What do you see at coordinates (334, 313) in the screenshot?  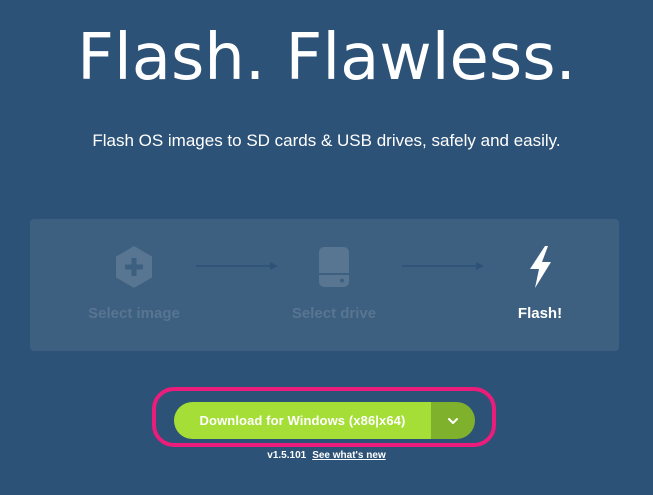 I see `step-select-drive-label: Select drive` at bounding box center [334, 313].